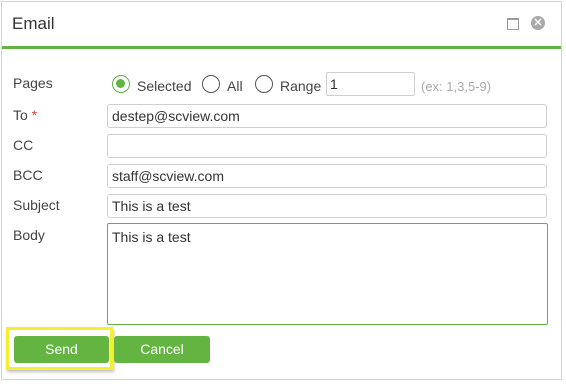 The height and width of the screenshot is (384, 566). Describe the element at coordinates (34, 115) in the screenshot. I see `required-mark: *` at that location.